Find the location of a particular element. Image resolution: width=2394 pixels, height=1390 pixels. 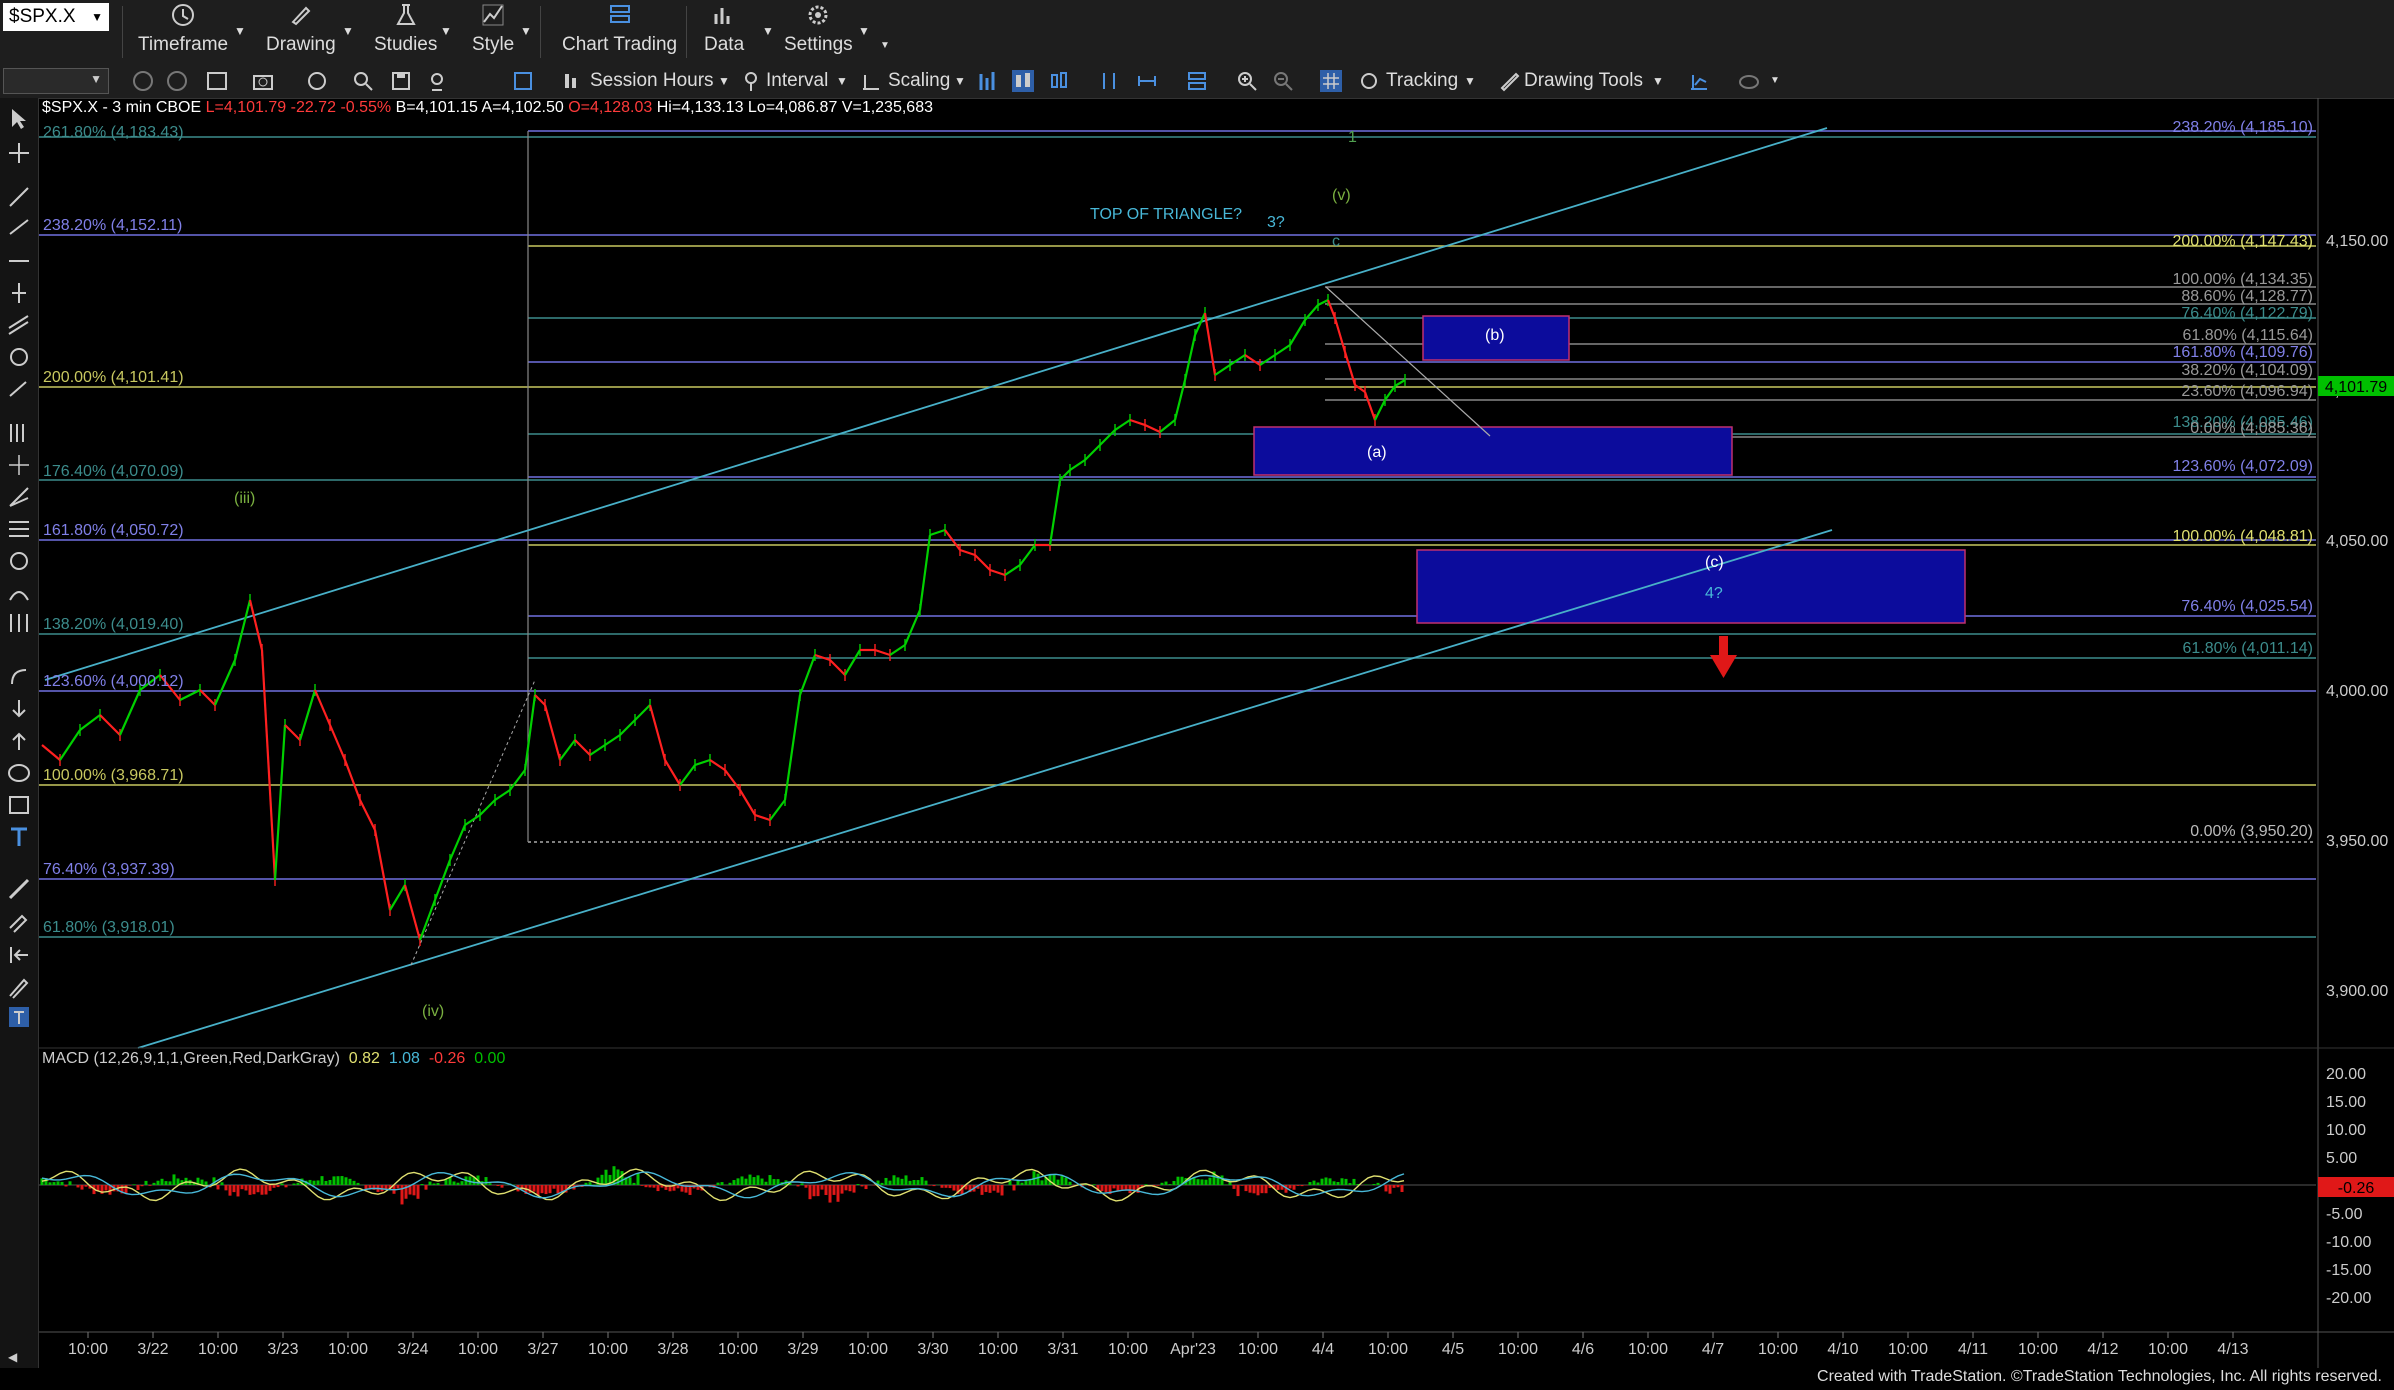

dotted-wave-line is located at coordinates (473, 822).